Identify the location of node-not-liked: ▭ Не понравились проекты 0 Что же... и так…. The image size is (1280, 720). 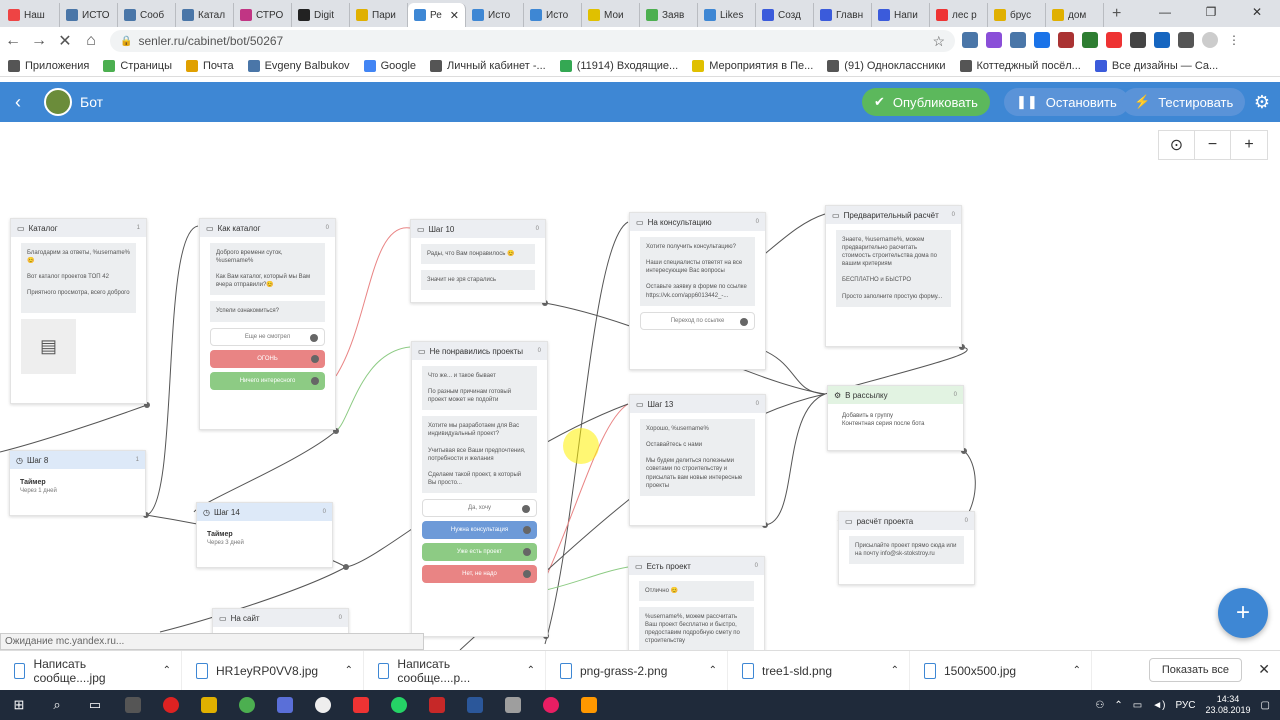
(479, 489).